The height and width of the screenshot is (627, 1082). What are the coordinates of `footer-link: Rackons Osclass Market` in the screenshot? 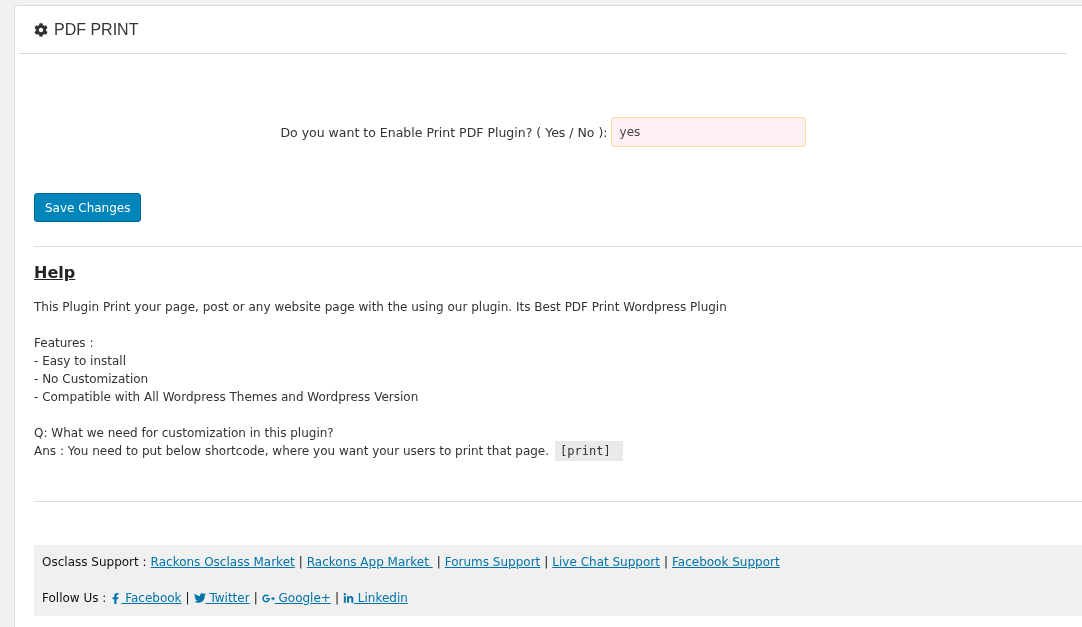 It's located at (222, 562).